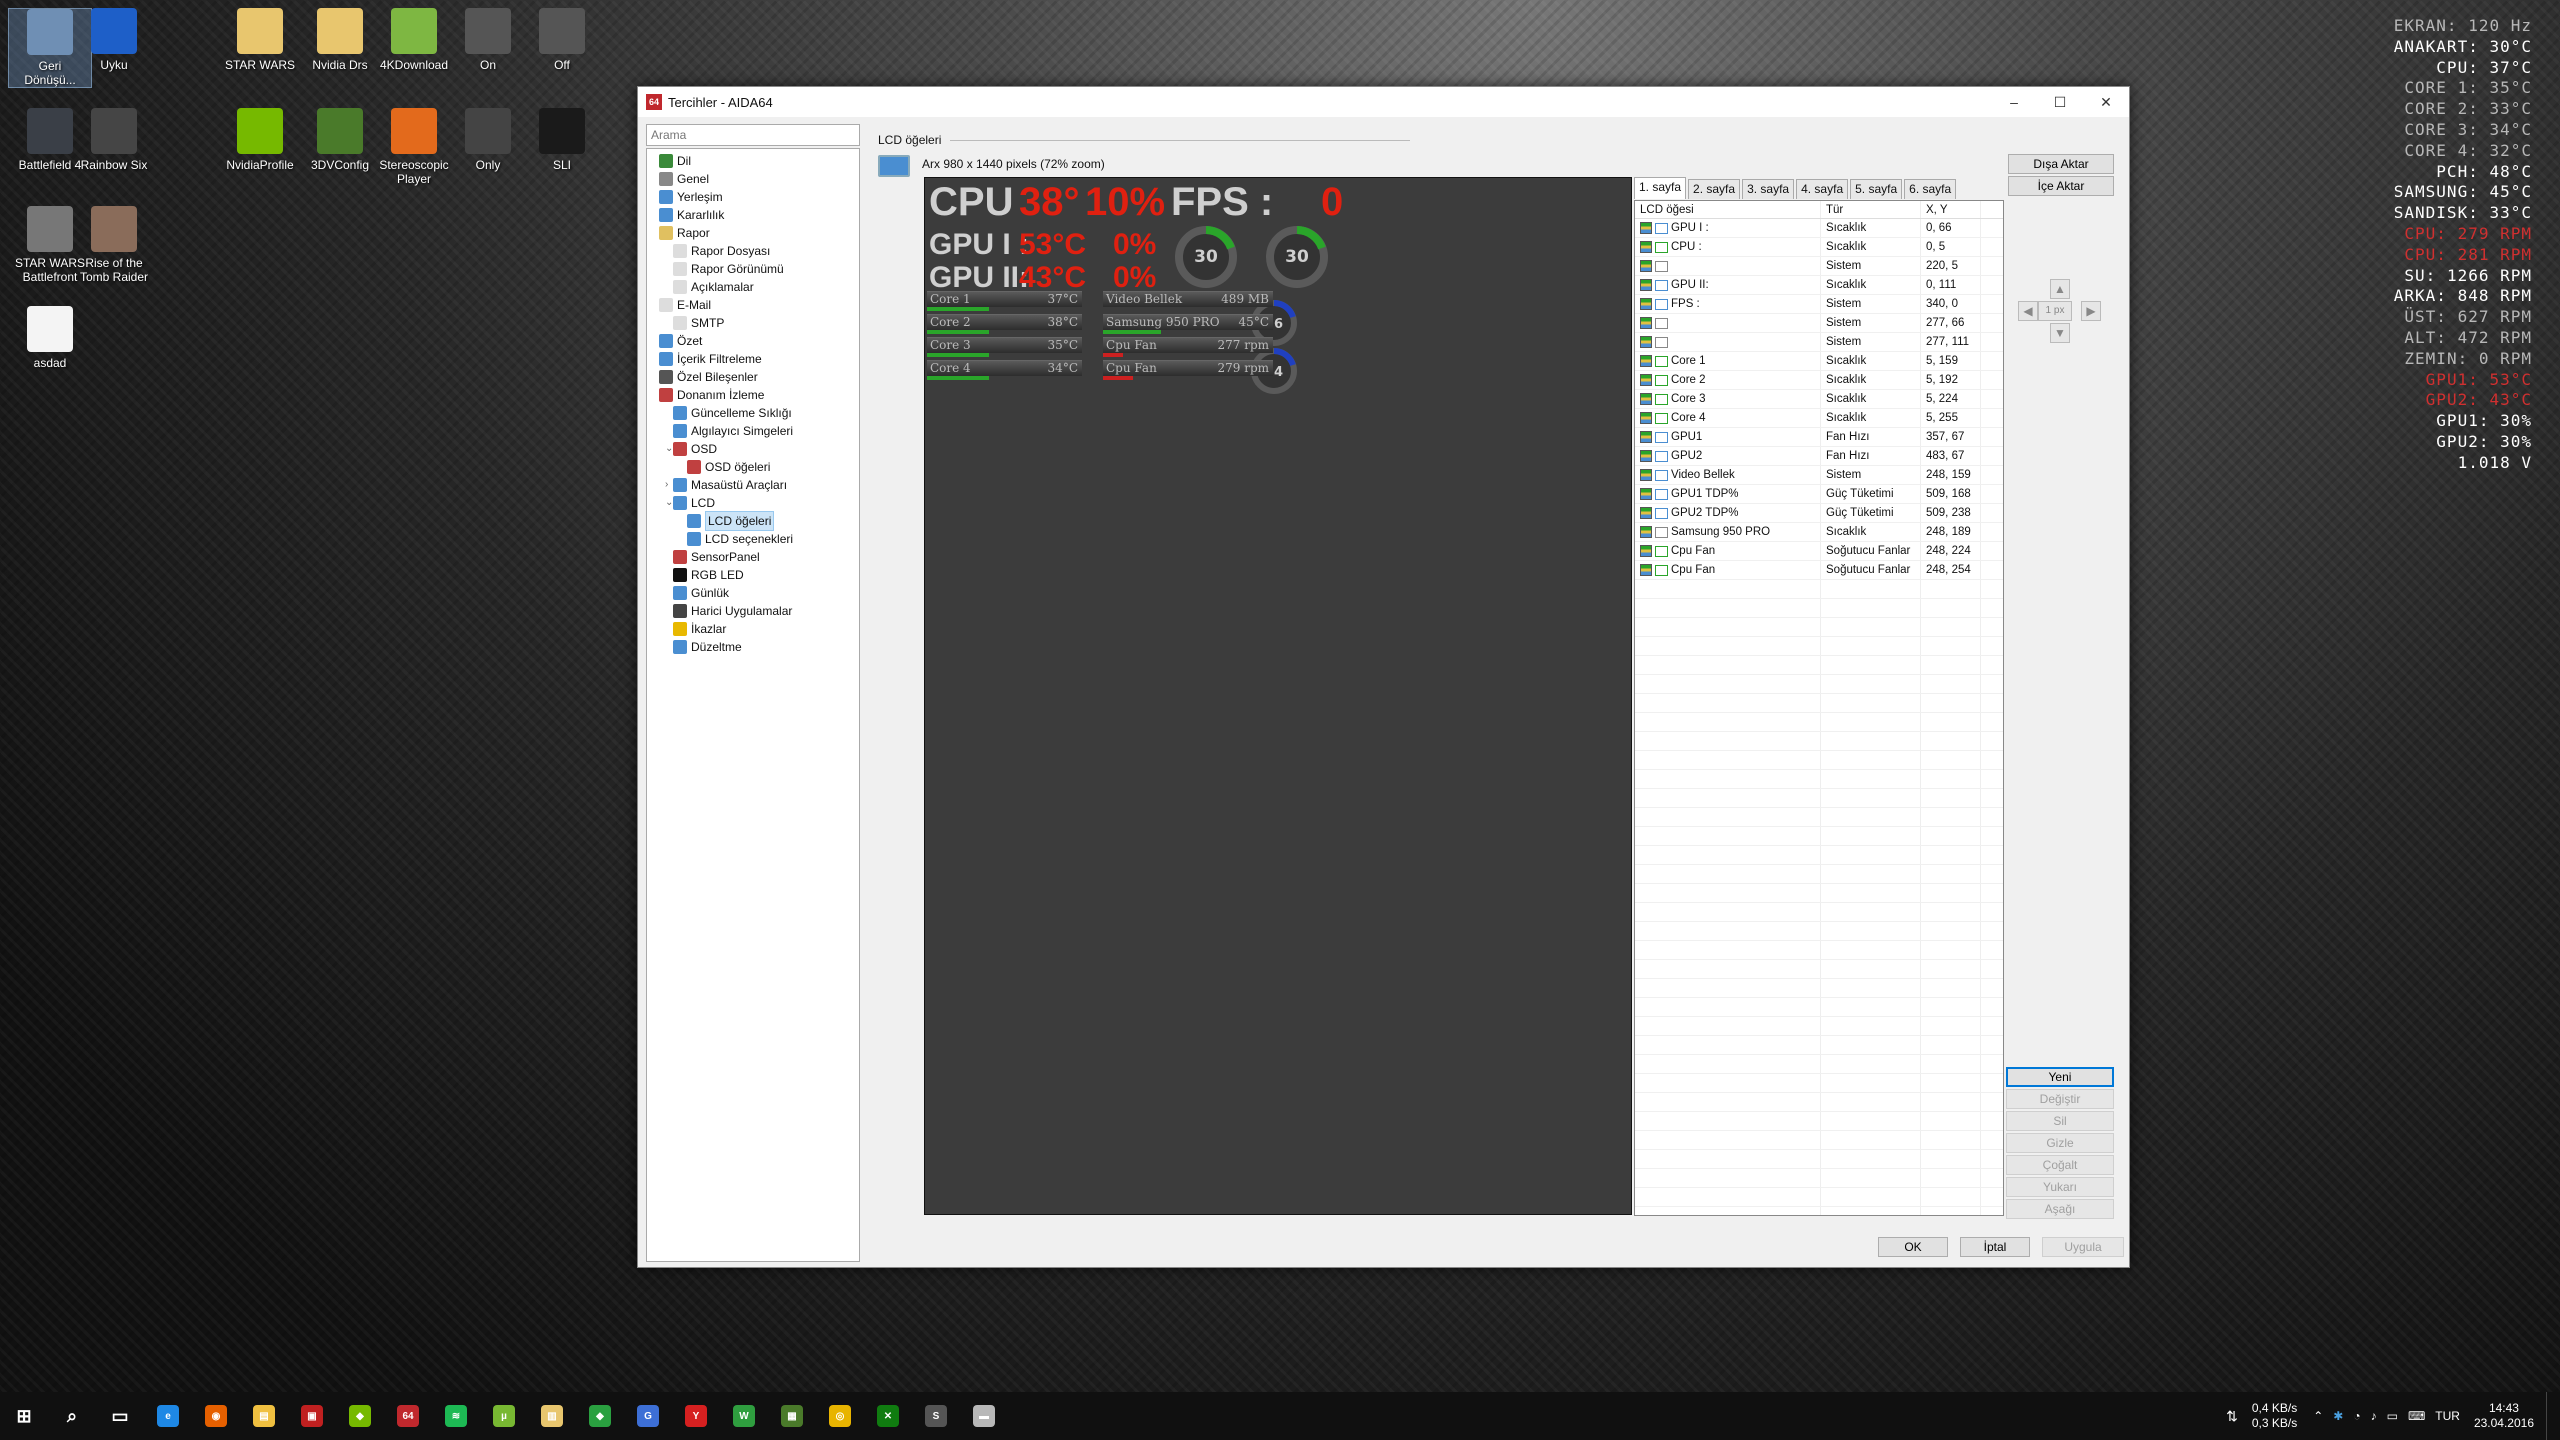  Describe the element at coordinates (1819, 266) in the screenshot. I see `list-row: Sistem 220, 5` at that location.